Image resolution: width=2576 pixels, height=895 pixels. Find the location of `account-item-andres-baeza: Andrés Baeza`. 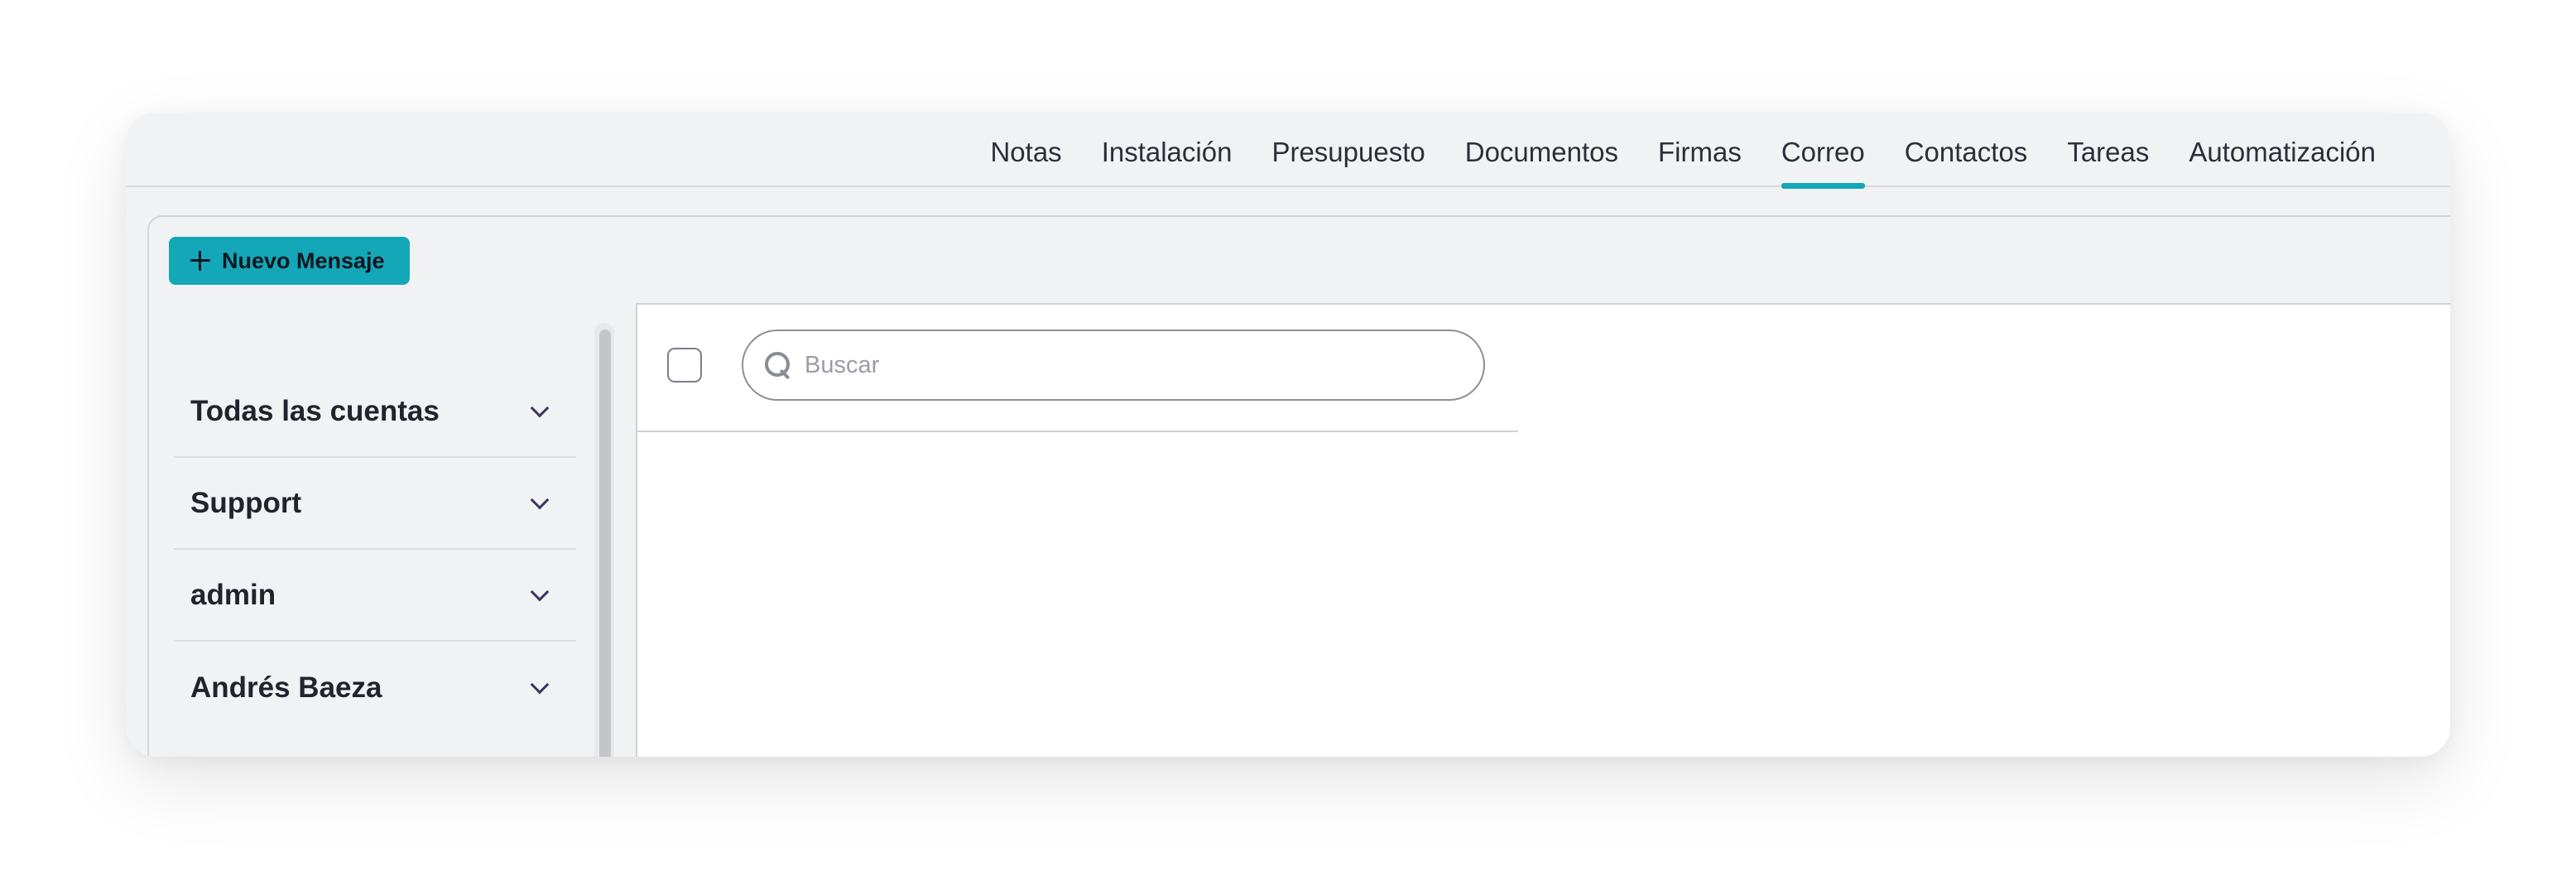

account-item-andres-baeza: Andrés Baeza is located at coordinates (375, 688).